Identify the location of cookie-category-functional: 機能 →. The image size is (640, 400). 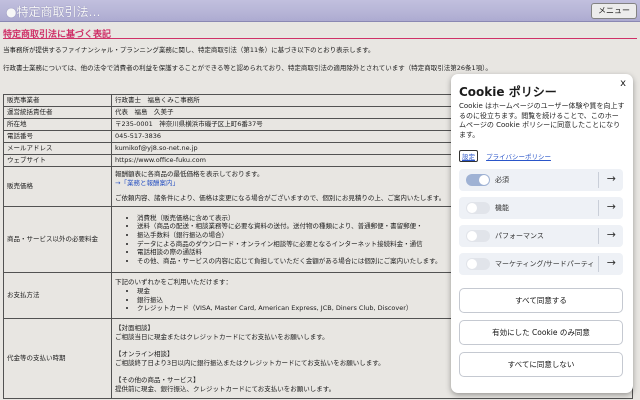
(541, 208).